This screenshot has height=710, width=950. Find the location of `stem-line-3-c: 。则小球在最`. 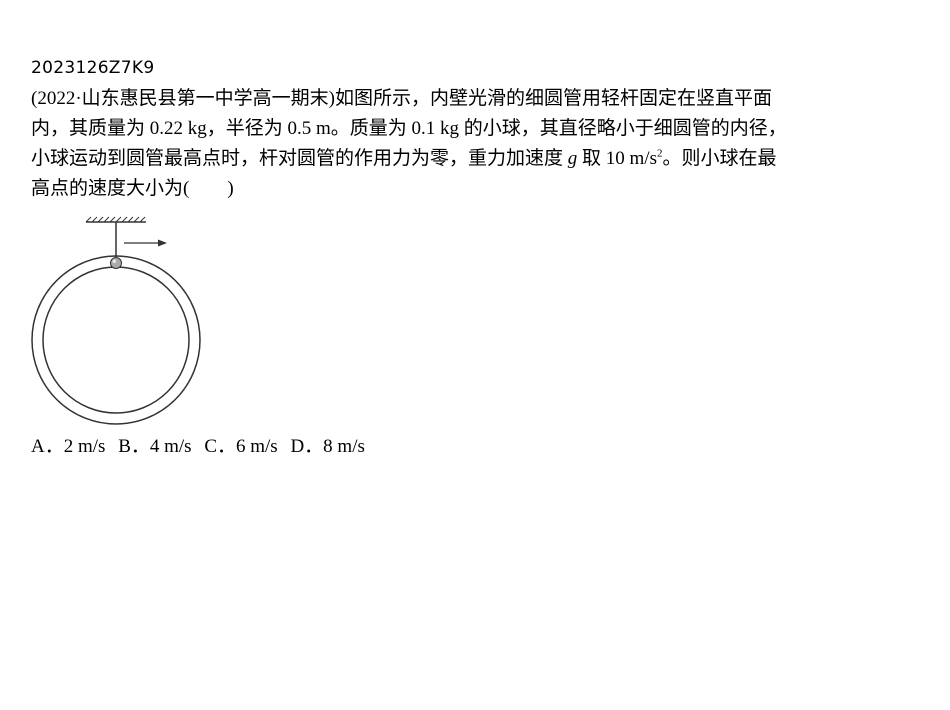

stem-line-3-c: 。则小球在最 is located at coordinates (719, 158).